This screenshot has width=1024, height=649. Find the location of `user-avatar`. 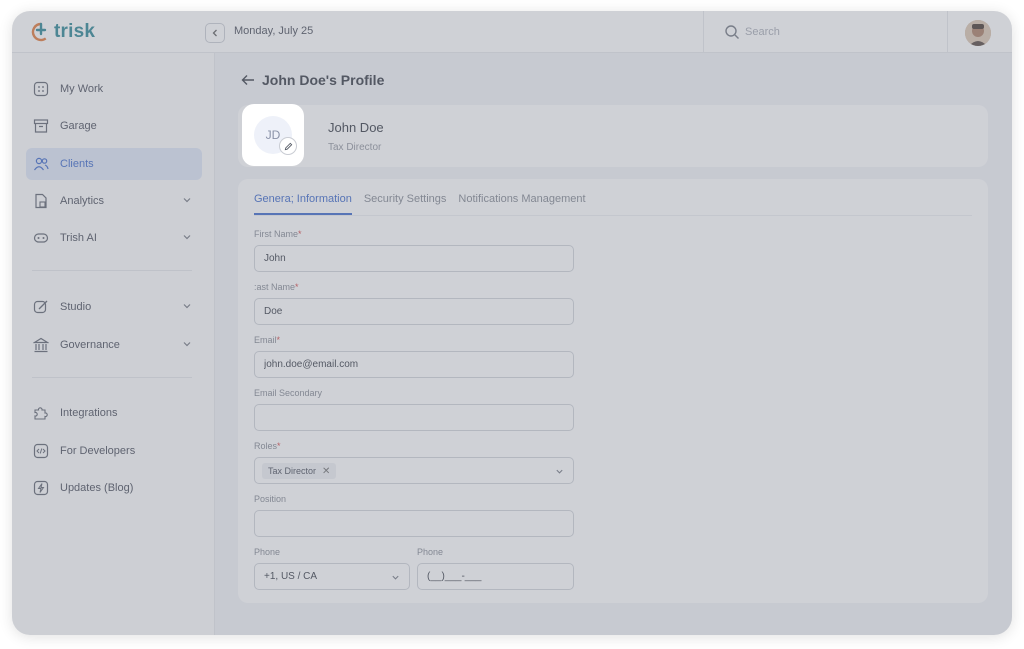

user-avatar is located at coordinates (978, 33).